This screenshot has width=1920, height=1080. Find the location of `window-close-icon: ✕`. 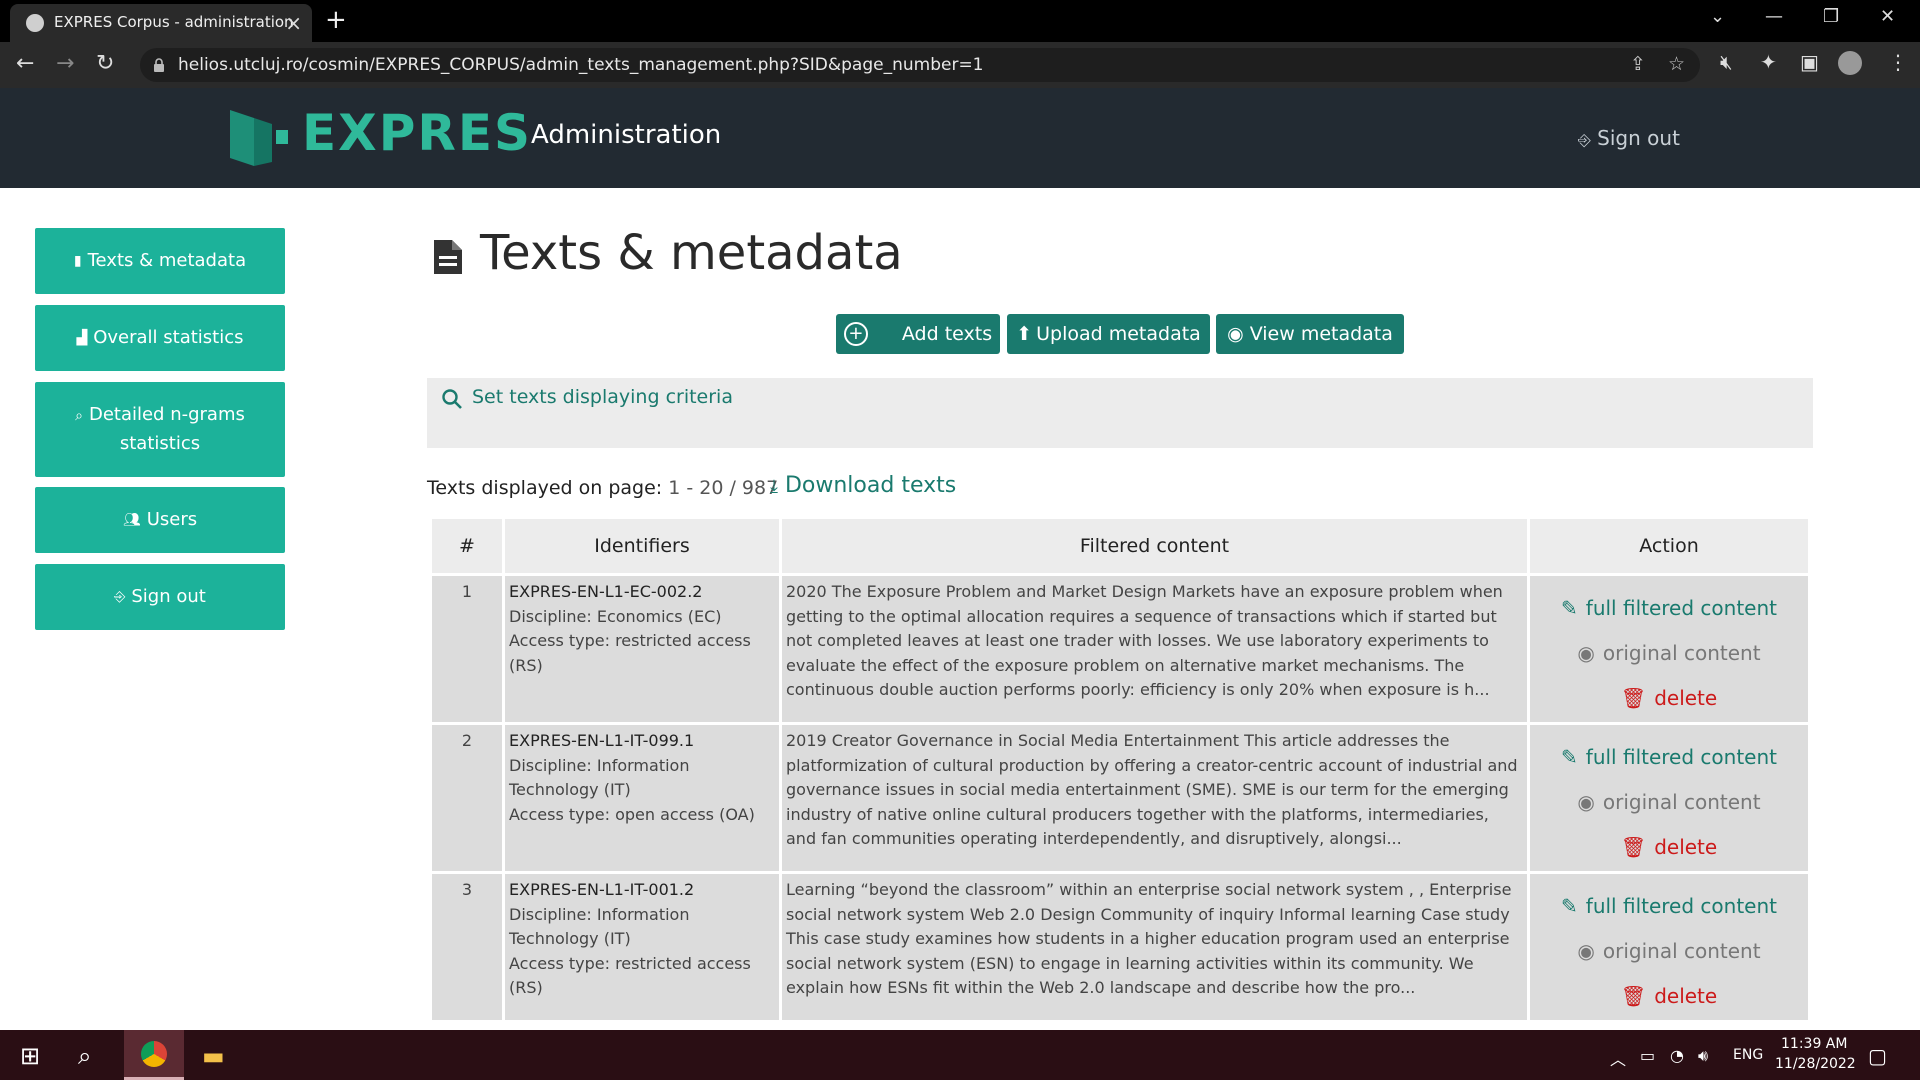

window-close-icon: ✕ is located at coordinates (1887, 16).